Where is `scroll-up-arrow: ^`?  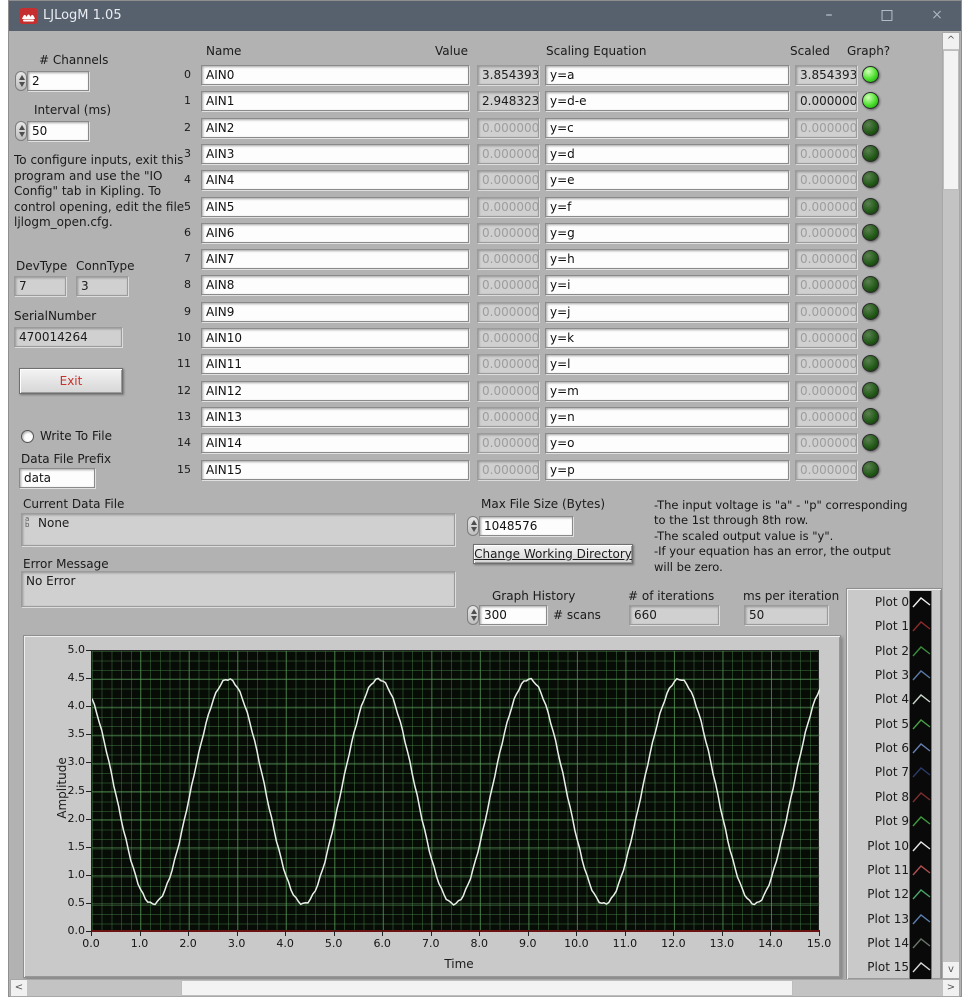 scroll-up-arrow: ^ is located at coordinates (951, 41).